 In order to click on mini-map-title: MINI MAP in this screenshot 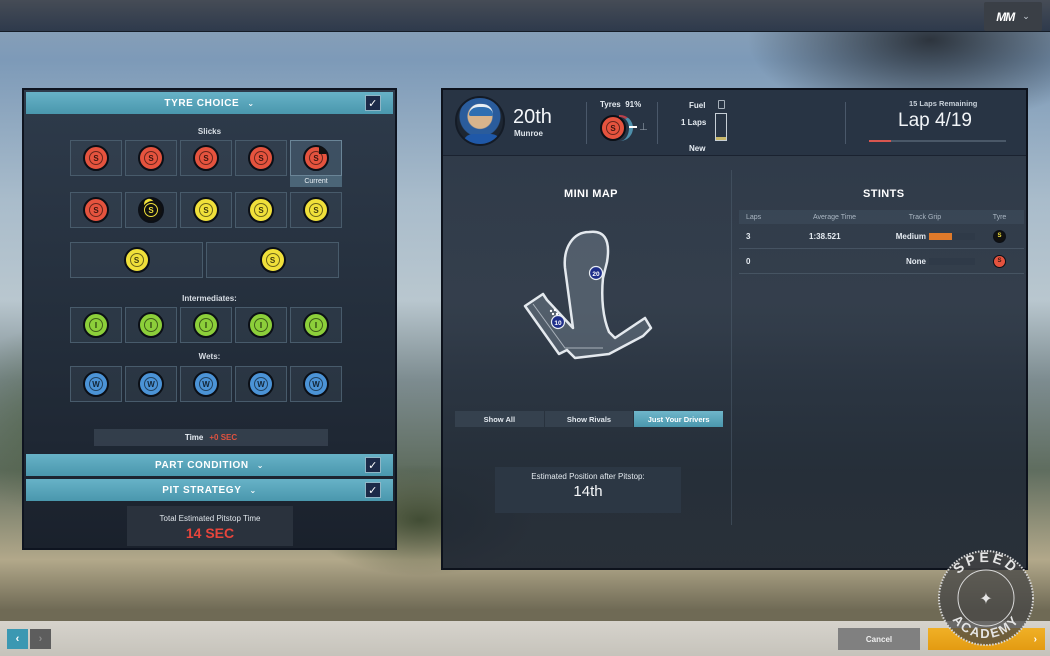, I will do `click(591, 194)`.